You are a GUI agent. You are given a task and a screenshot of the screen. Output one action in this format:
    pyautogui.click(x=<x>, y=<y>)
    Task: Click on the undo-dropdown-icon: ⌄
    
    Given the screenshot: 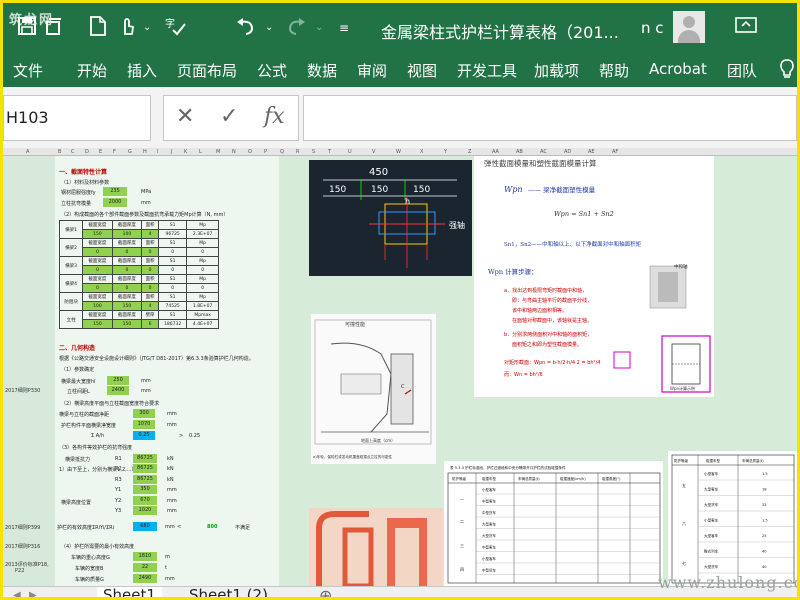 What is the action you would take?
    pyautogui.click(x=269, y=28)
    